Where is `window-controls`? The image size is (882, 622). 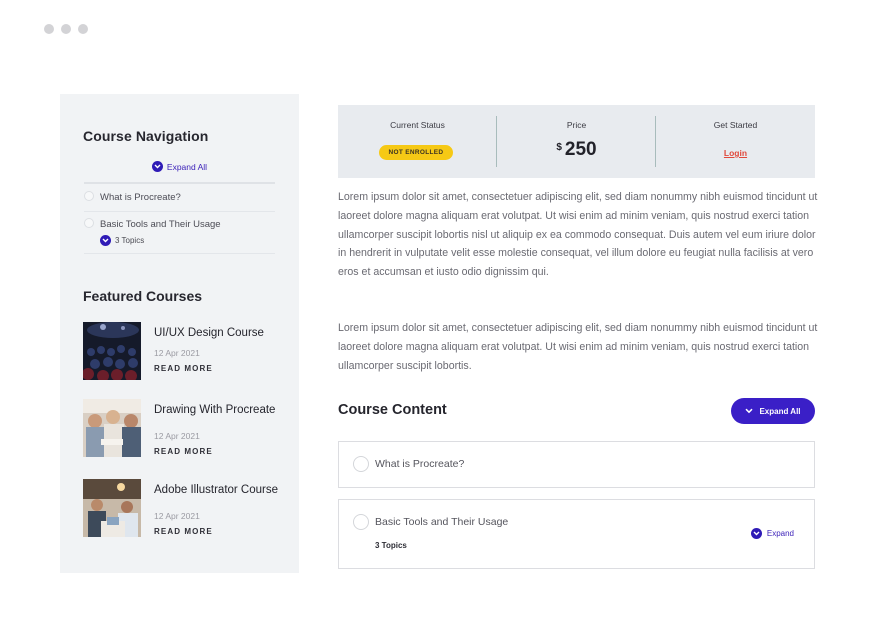 window-controls is located at coordinates (66, 29).